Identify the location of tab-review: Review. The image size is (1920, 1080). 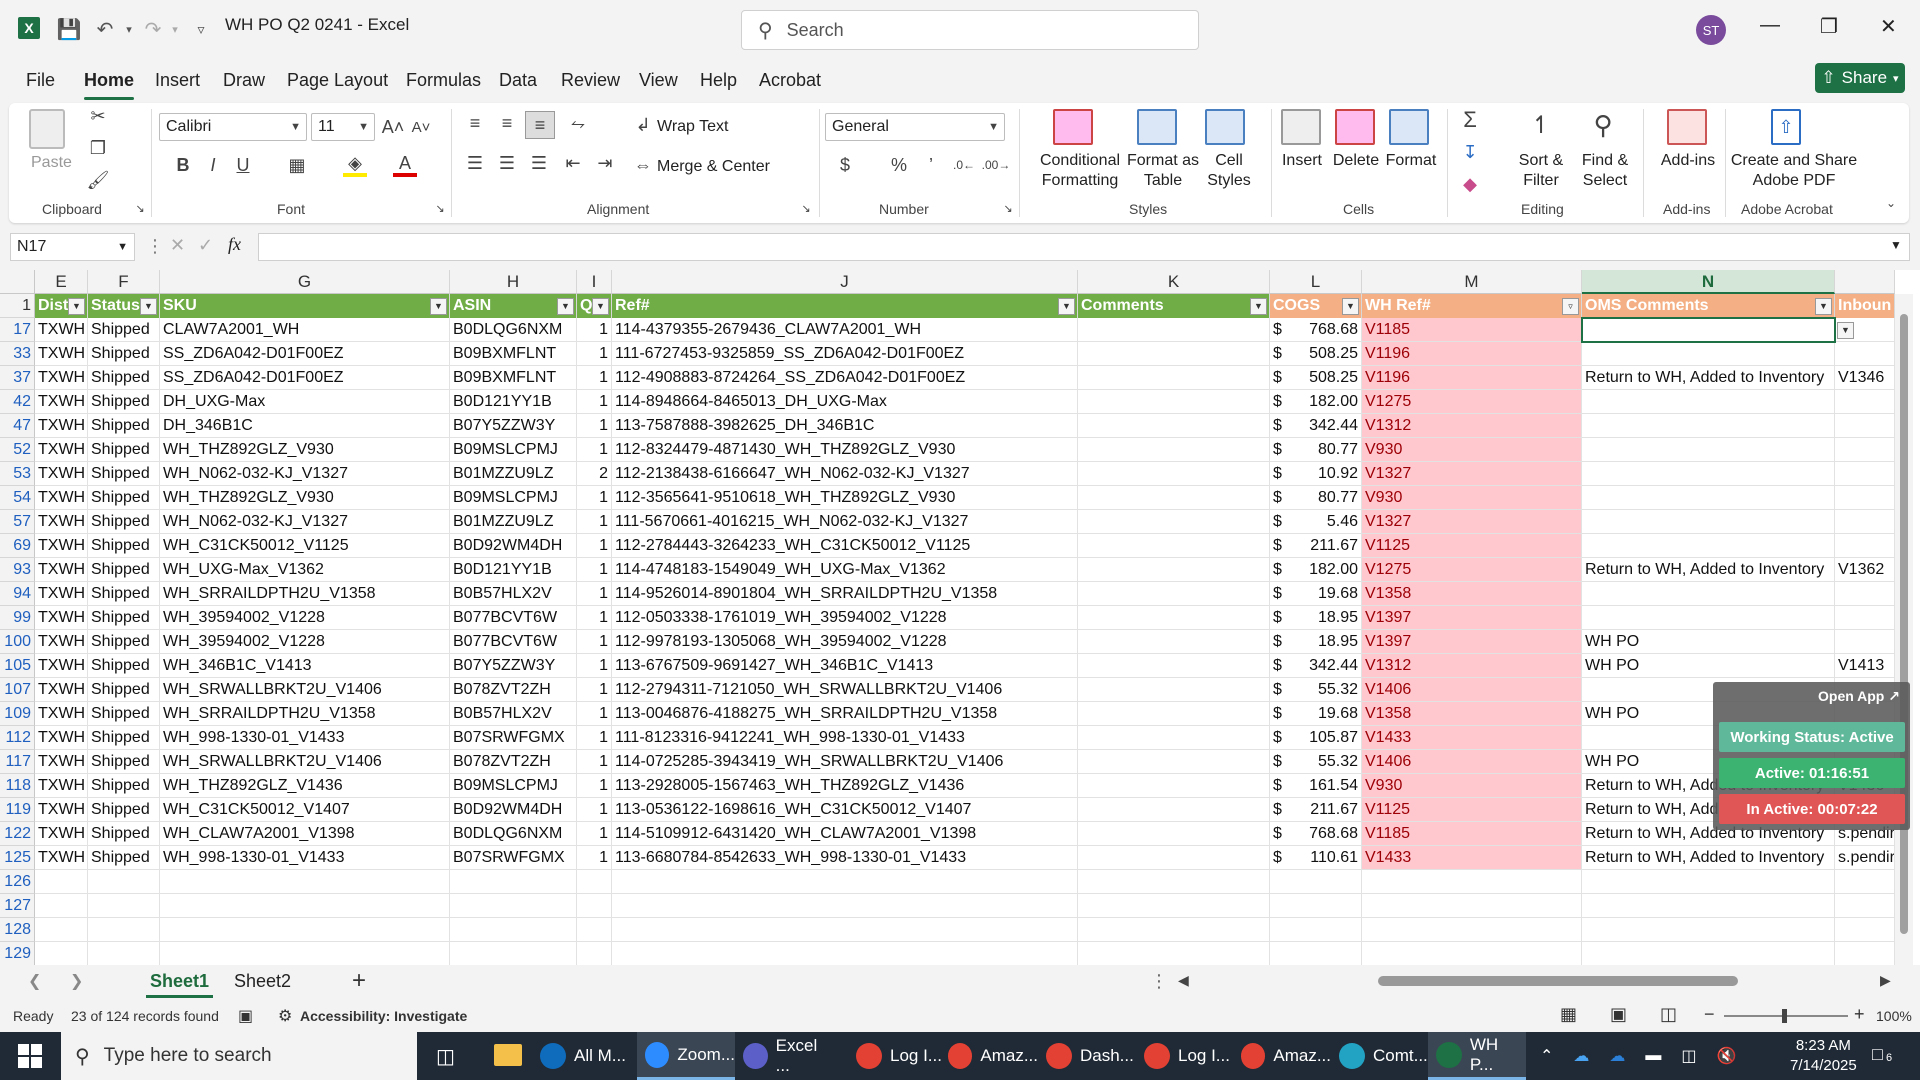
(590, 80).